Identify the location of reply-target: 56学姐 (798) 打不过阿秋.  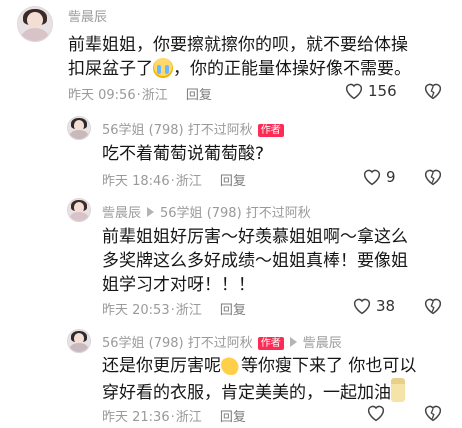
(235, 213).